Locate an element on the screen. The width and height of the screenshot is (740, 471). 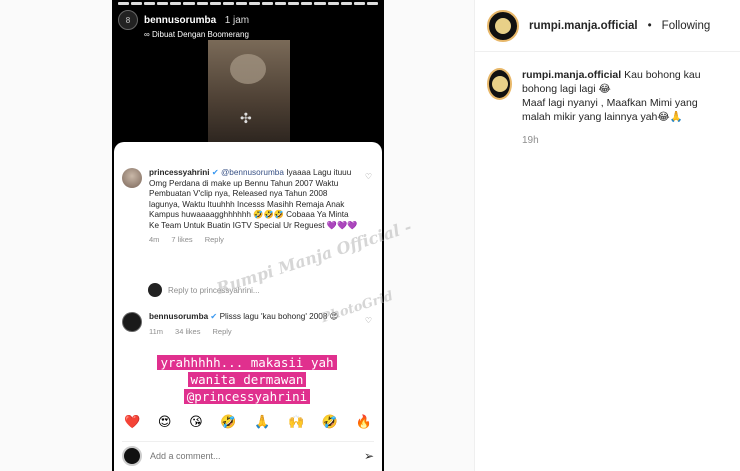
post-header: rumpi.manja.official • Following is located at coordinates (607, 26).